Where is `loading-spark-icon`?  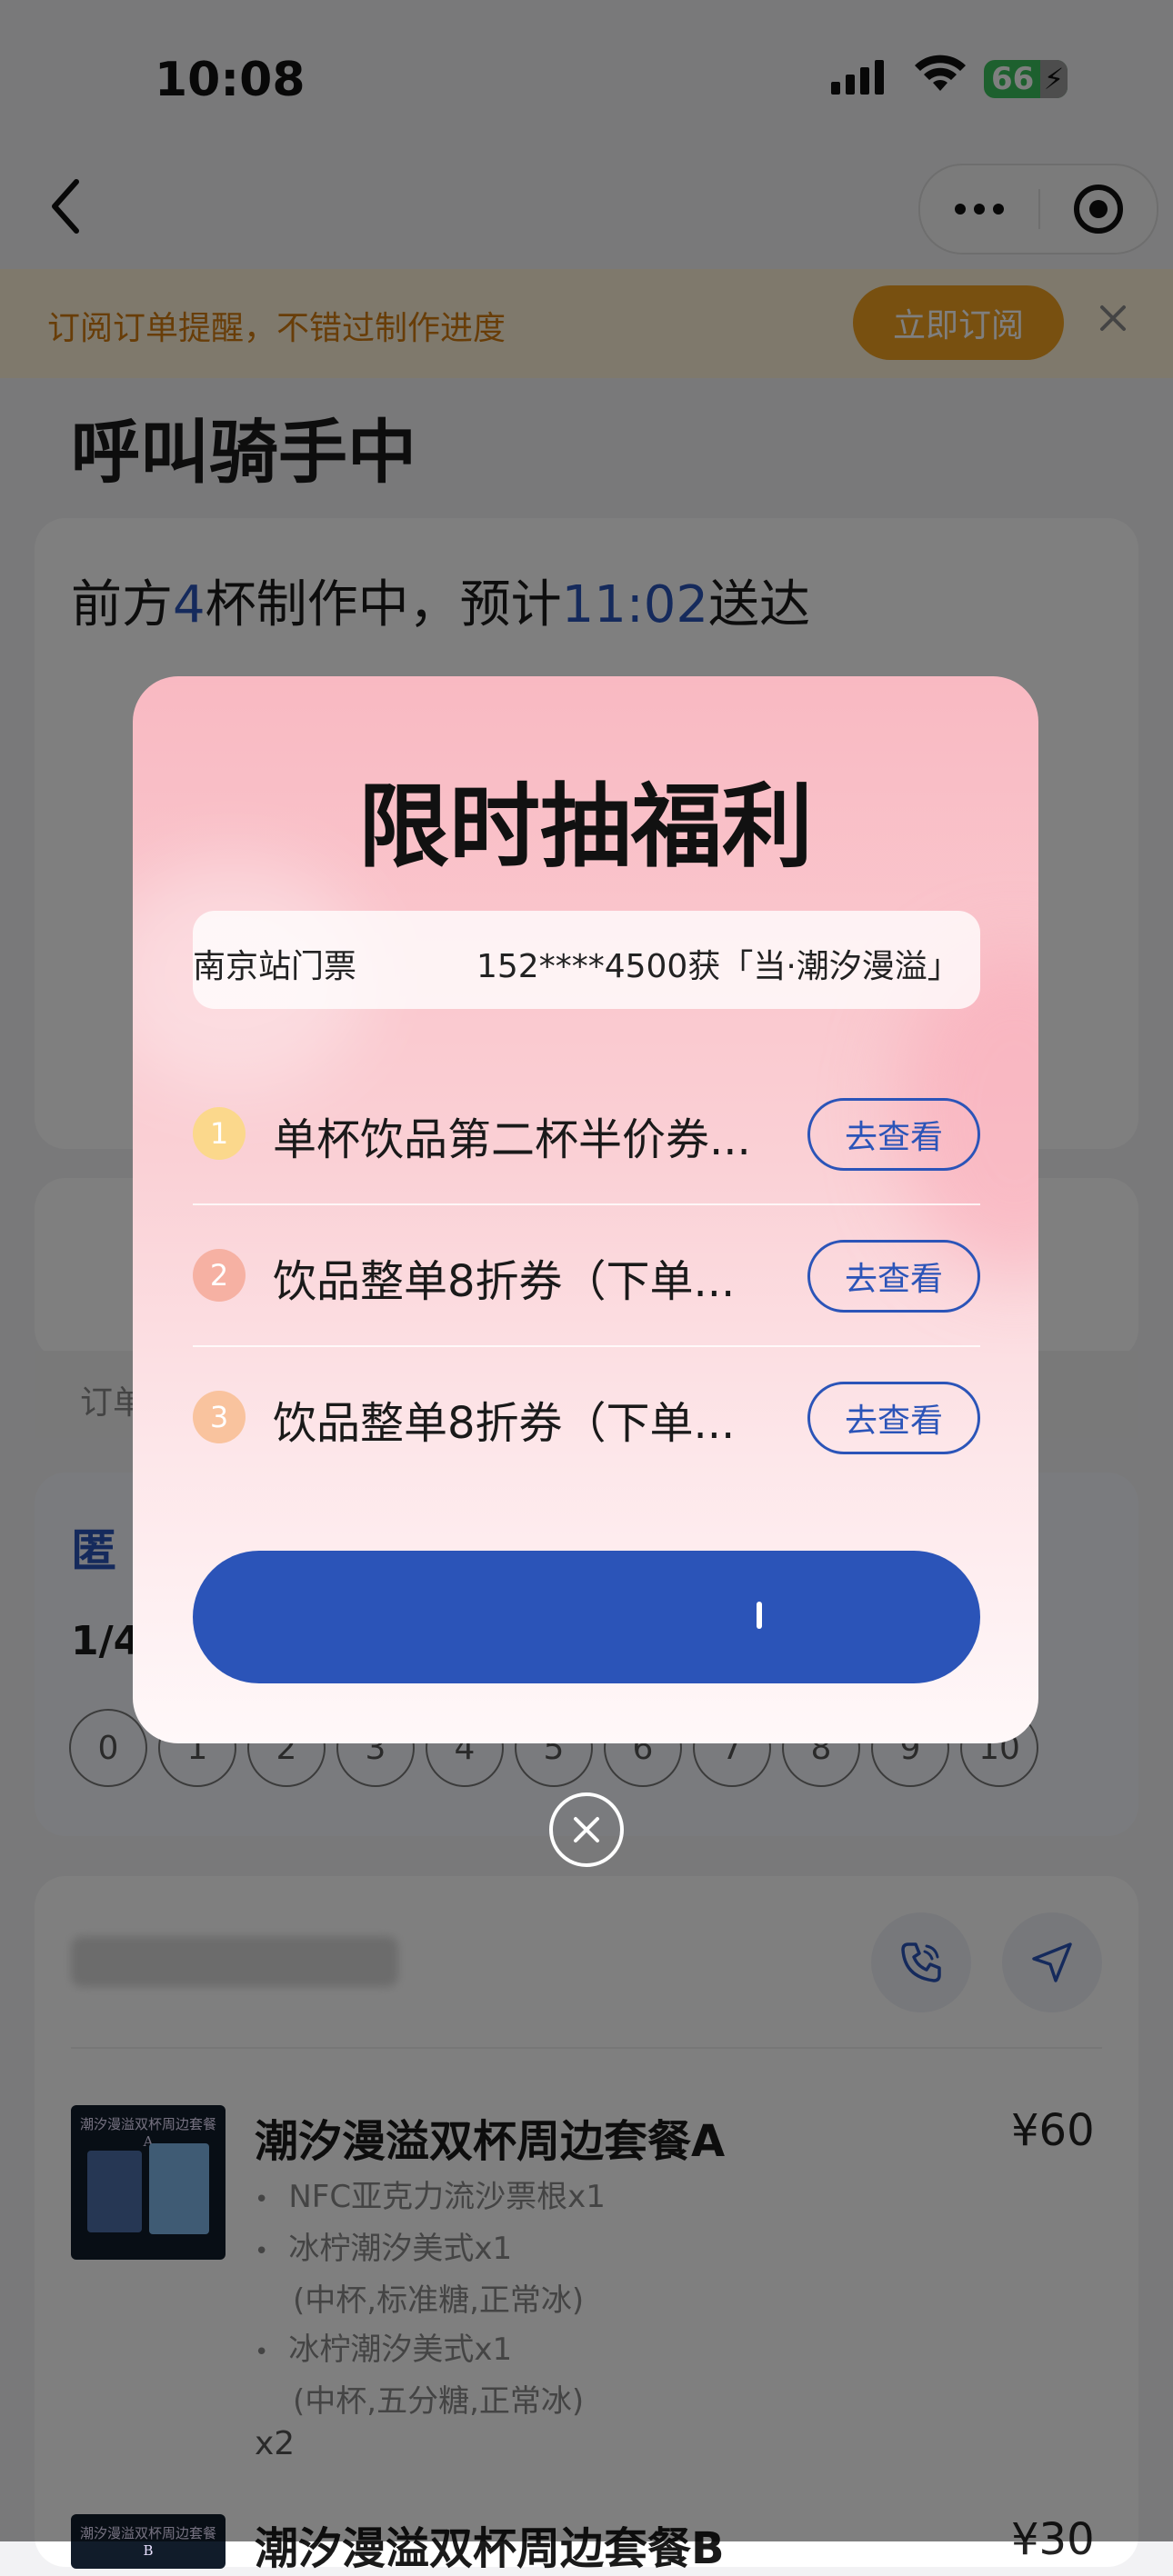 loading-spark-icon is located at coordinates (759, 1615).